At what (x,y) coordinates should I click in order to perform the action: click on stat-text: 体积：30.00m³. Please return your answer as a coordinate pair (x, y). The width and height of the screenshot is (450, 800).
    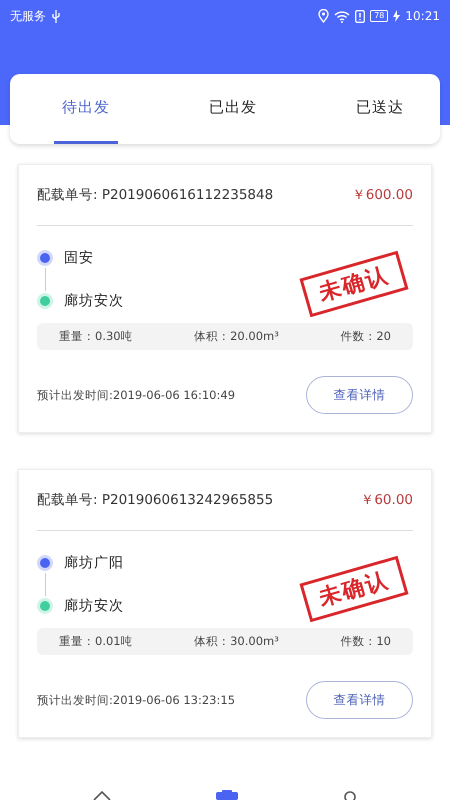
    Looking at the image, I should click on (236, 641).